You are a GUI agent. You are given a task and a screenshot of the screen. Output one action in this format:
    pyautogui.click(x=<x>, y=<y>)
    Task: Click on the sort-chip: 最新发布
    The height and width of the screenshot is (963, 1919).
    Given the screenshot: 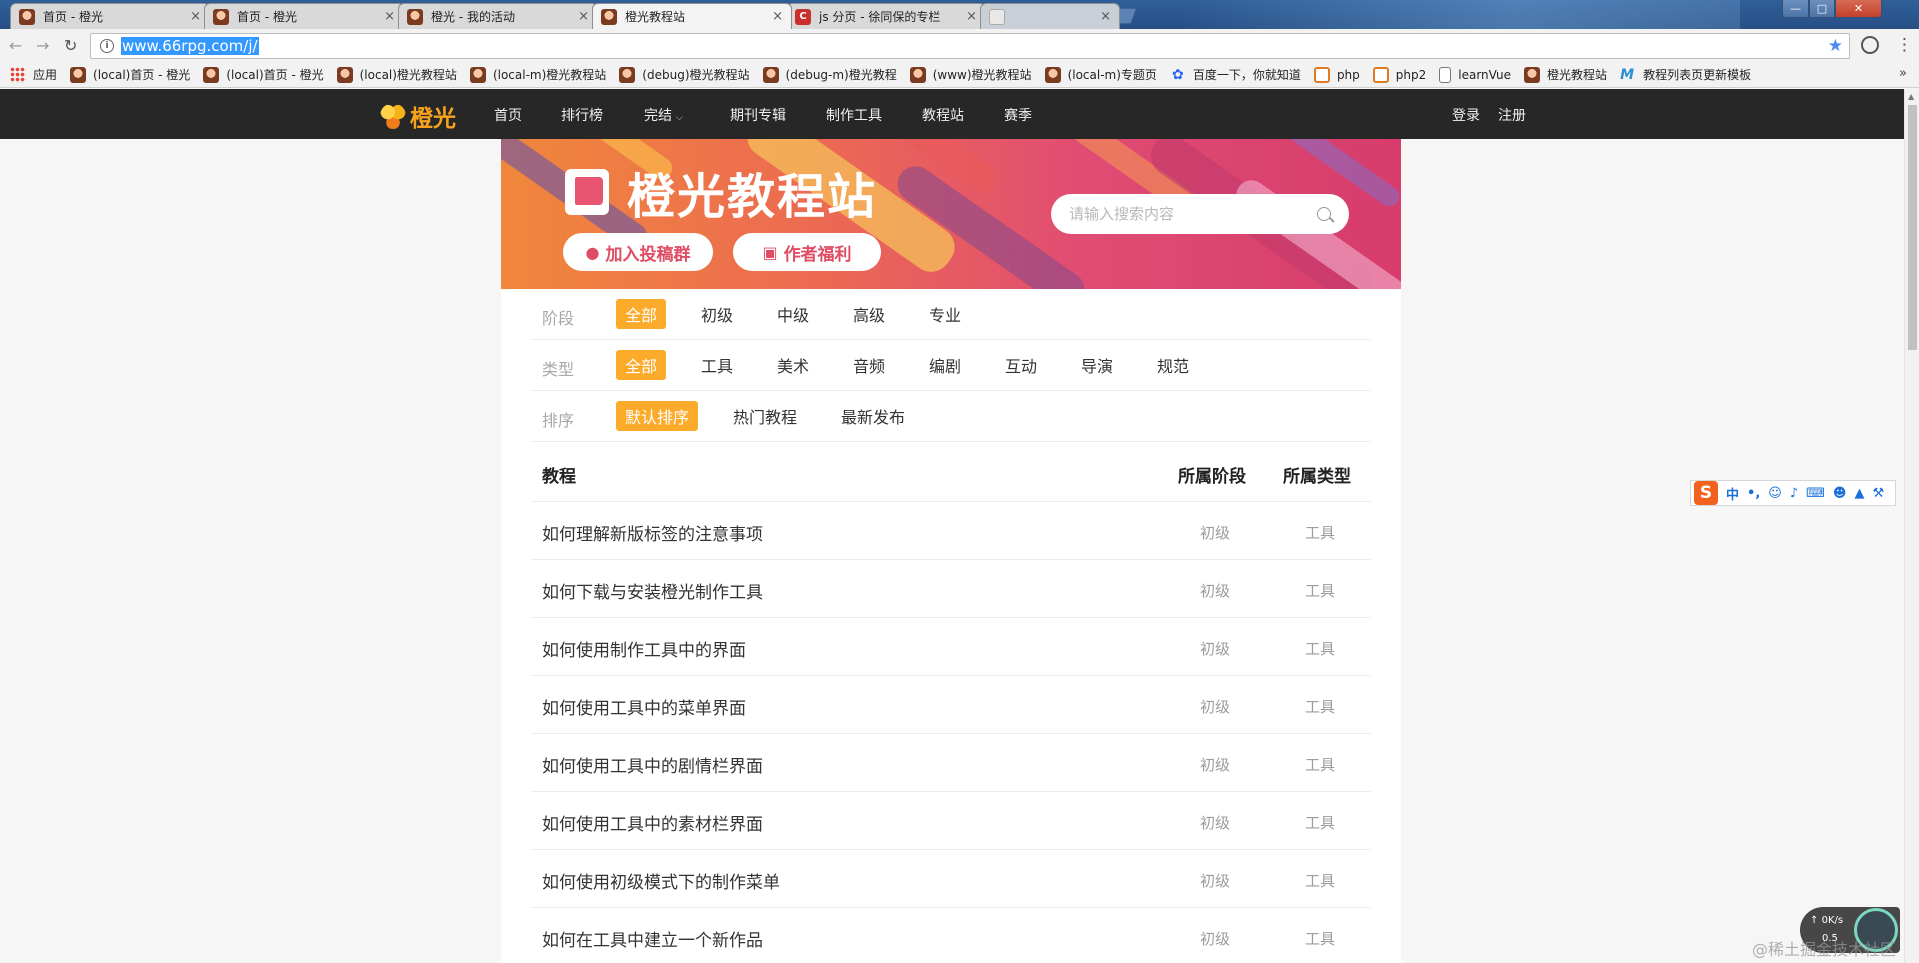 What is the action you would take?
    pyautogui.click(x=873, y=416)
    